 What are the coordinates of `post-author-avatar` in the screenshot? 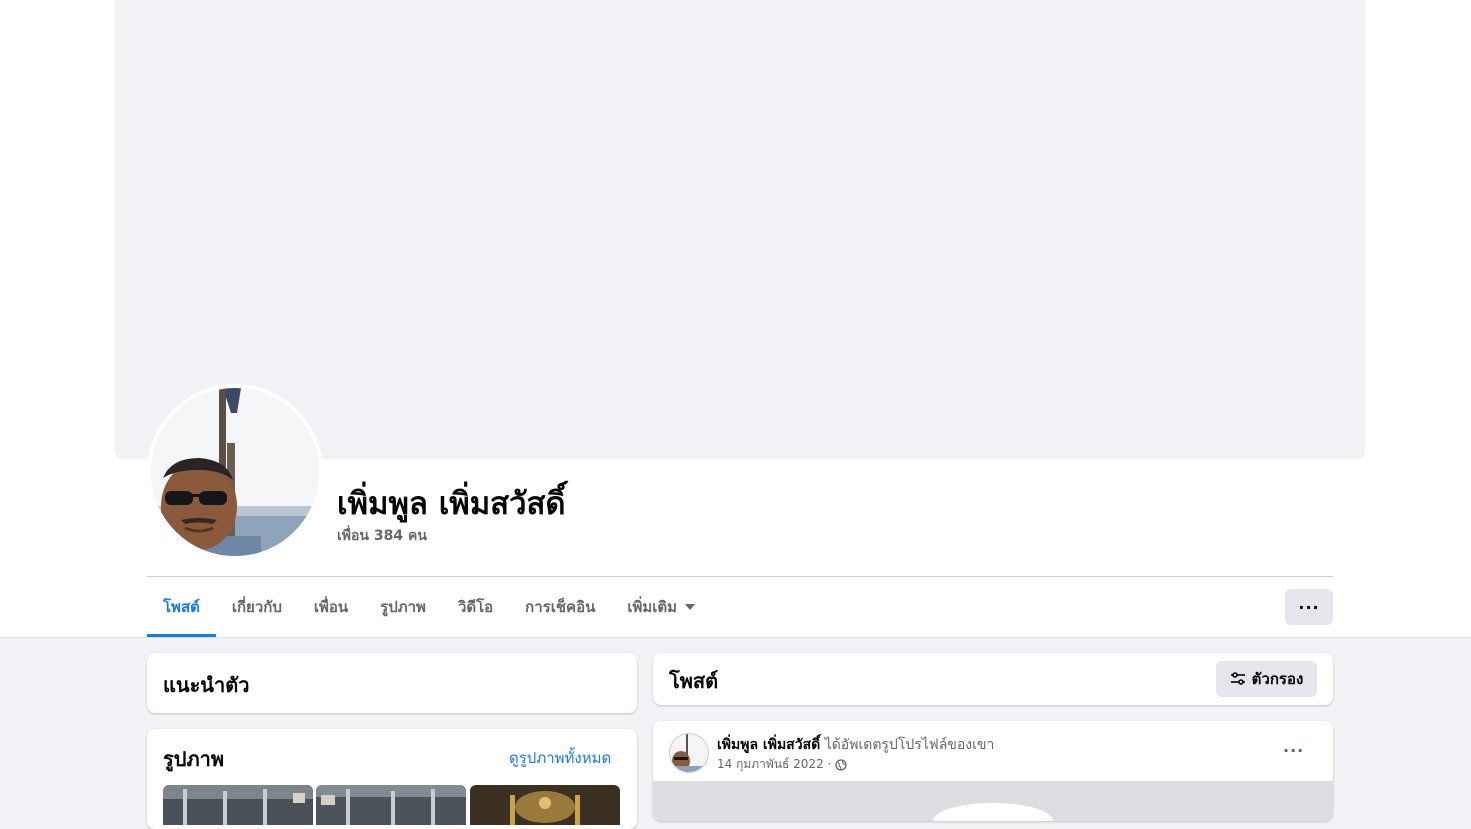 It's located at (689, 753).